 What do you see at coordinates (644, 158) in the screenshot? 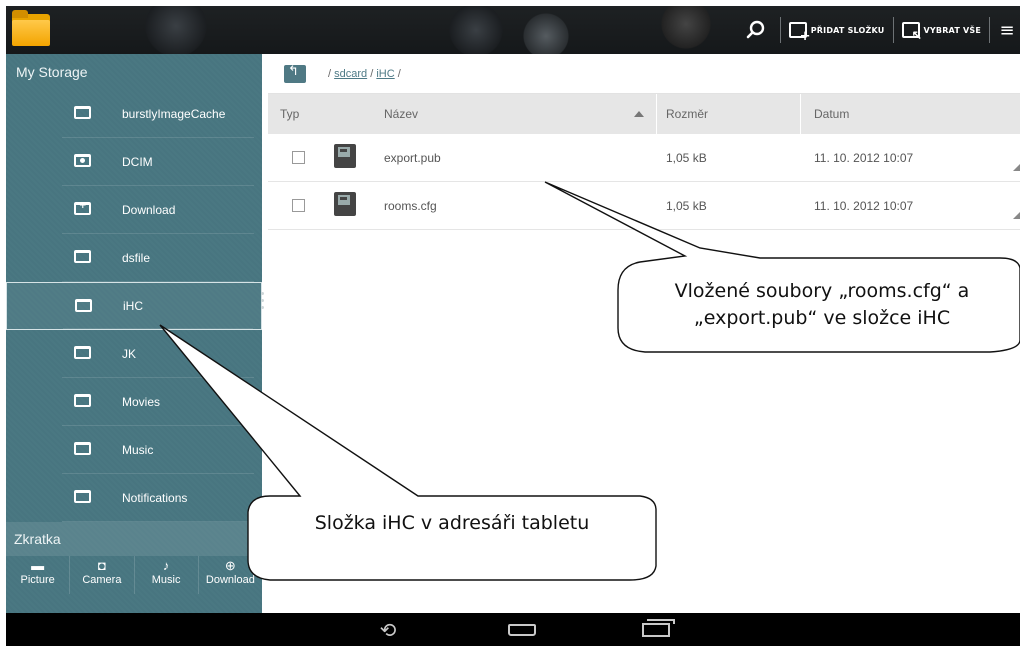
I see `table-row: export.pub 1,05 kB 11. 10. 2012 10:07` at bounding box center [644, 158].